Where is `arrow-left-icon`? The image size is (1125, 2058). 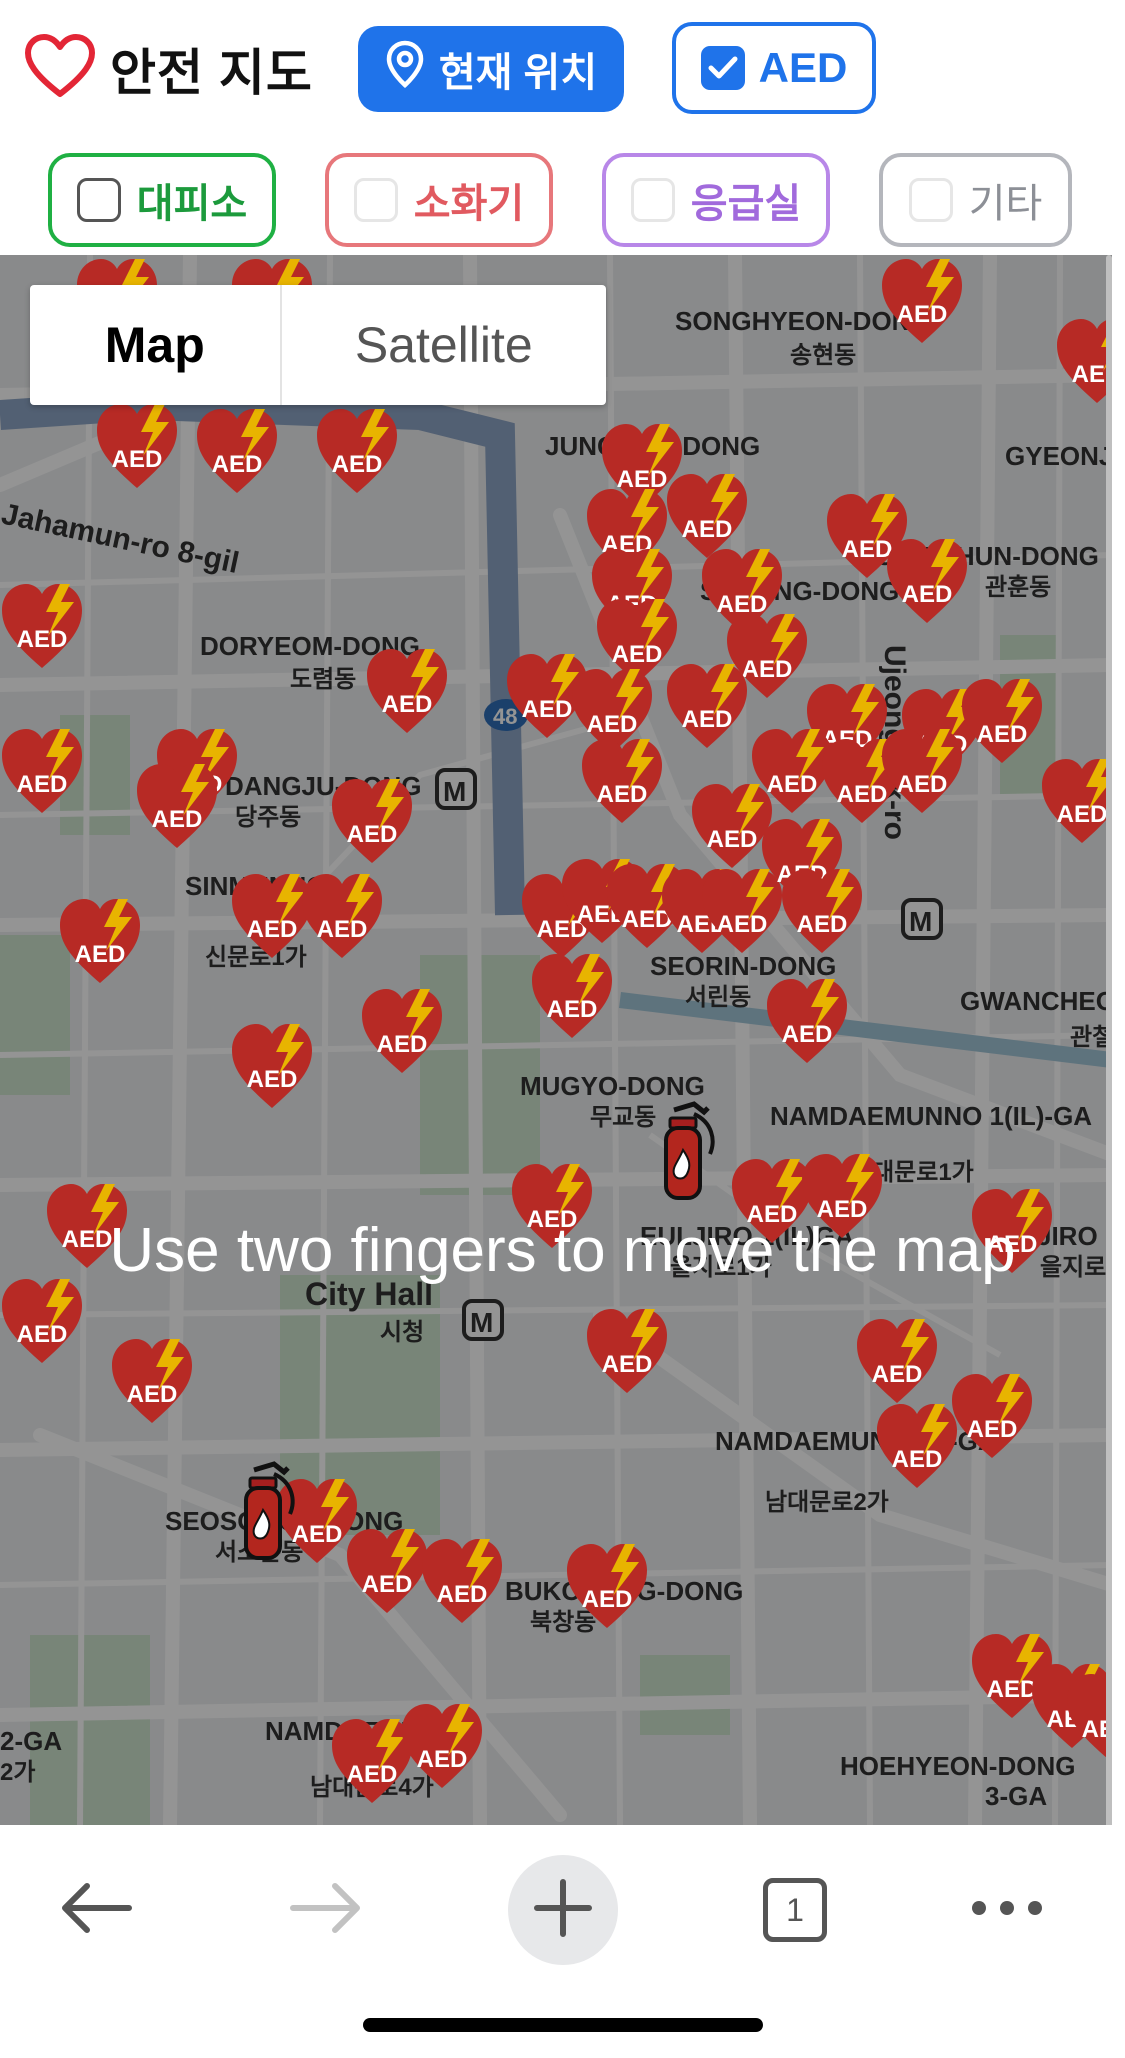 arrow-left-icon is located at coordinates (95, 1910).